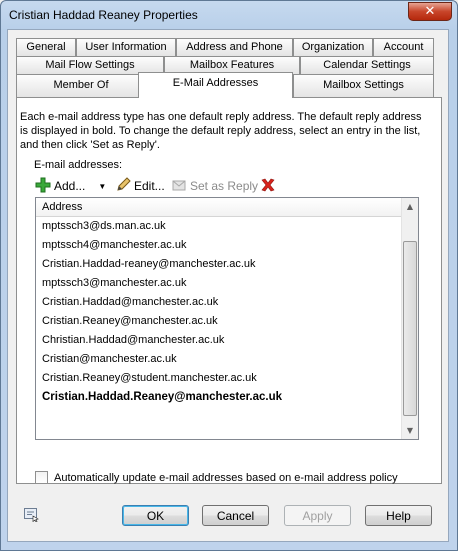 This screenshot has width=458, height=551. I want to click on auto-update-checkbox, so click(41, 477).